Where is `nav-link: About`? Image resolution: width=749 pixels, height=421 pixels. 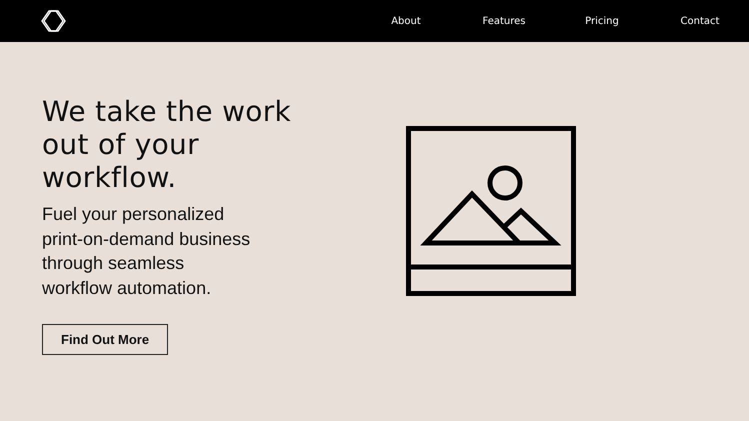
nav-link: About is located at coordinates (406, 21).